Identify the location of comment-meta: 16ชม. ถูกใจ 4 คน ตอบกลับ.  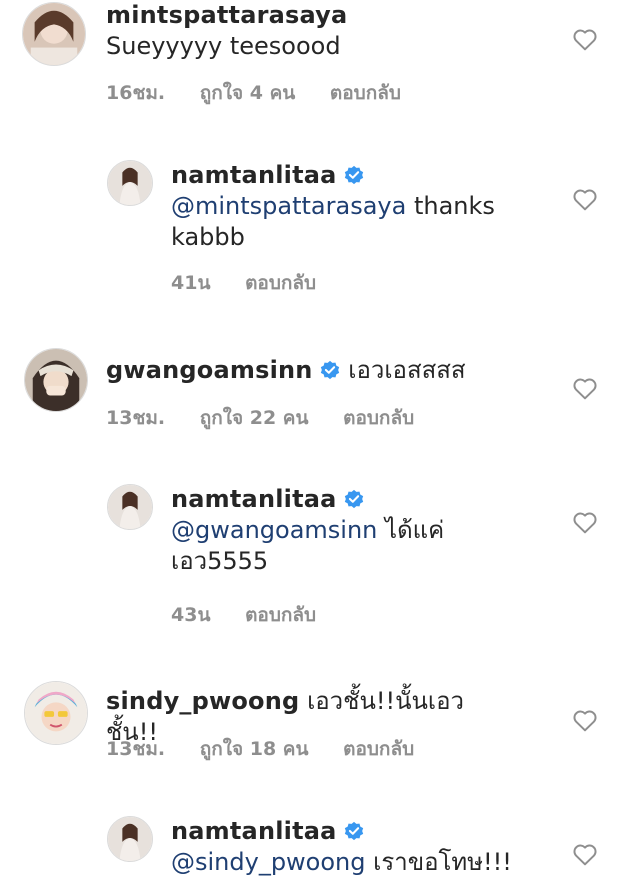
(267, 93).